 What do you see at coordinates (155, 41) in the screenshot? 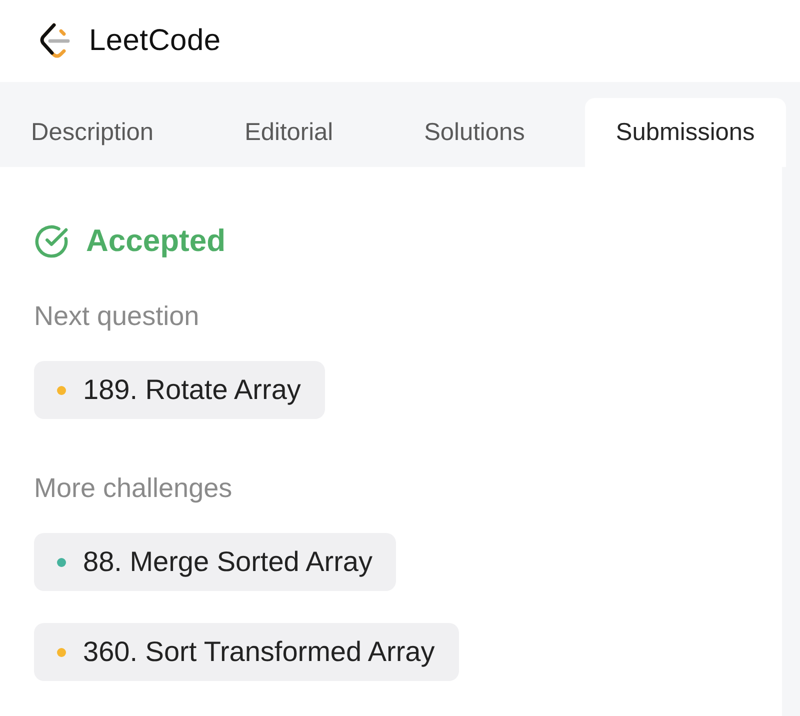
I see `logo-text: LeetCode` at bounding box center [155, 41].